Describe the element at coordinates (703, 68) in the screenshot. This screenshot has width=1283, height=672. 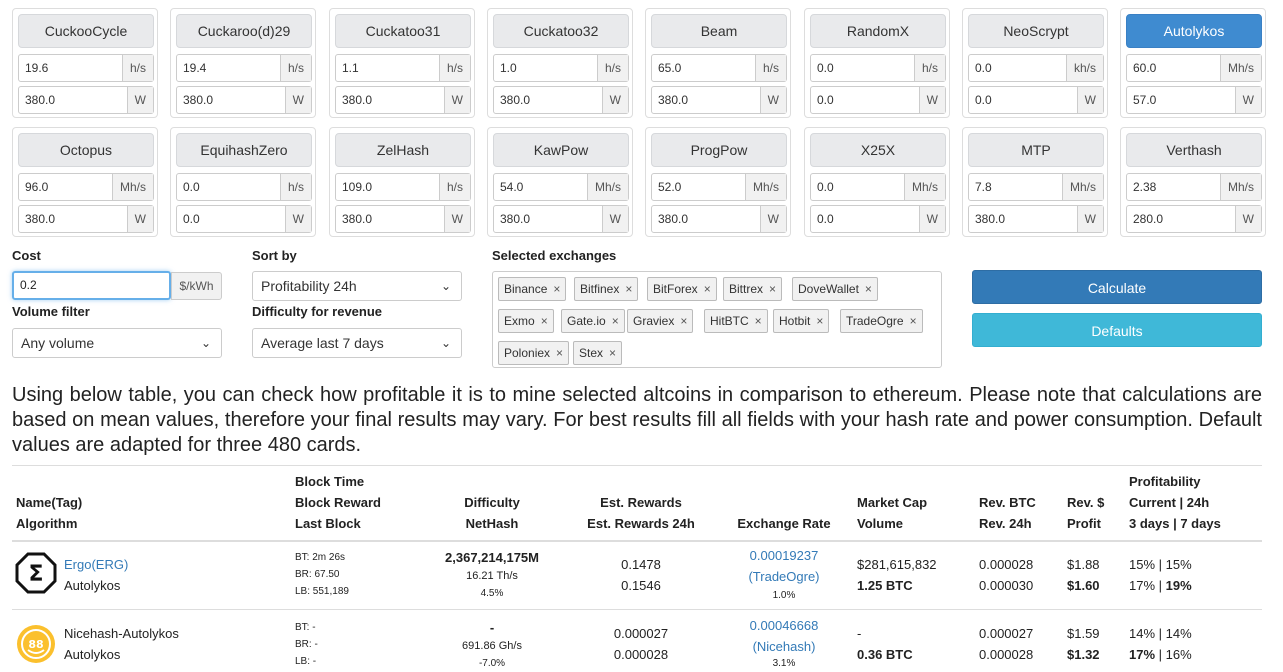
I see `hashrate-input: 65.0` at that location.